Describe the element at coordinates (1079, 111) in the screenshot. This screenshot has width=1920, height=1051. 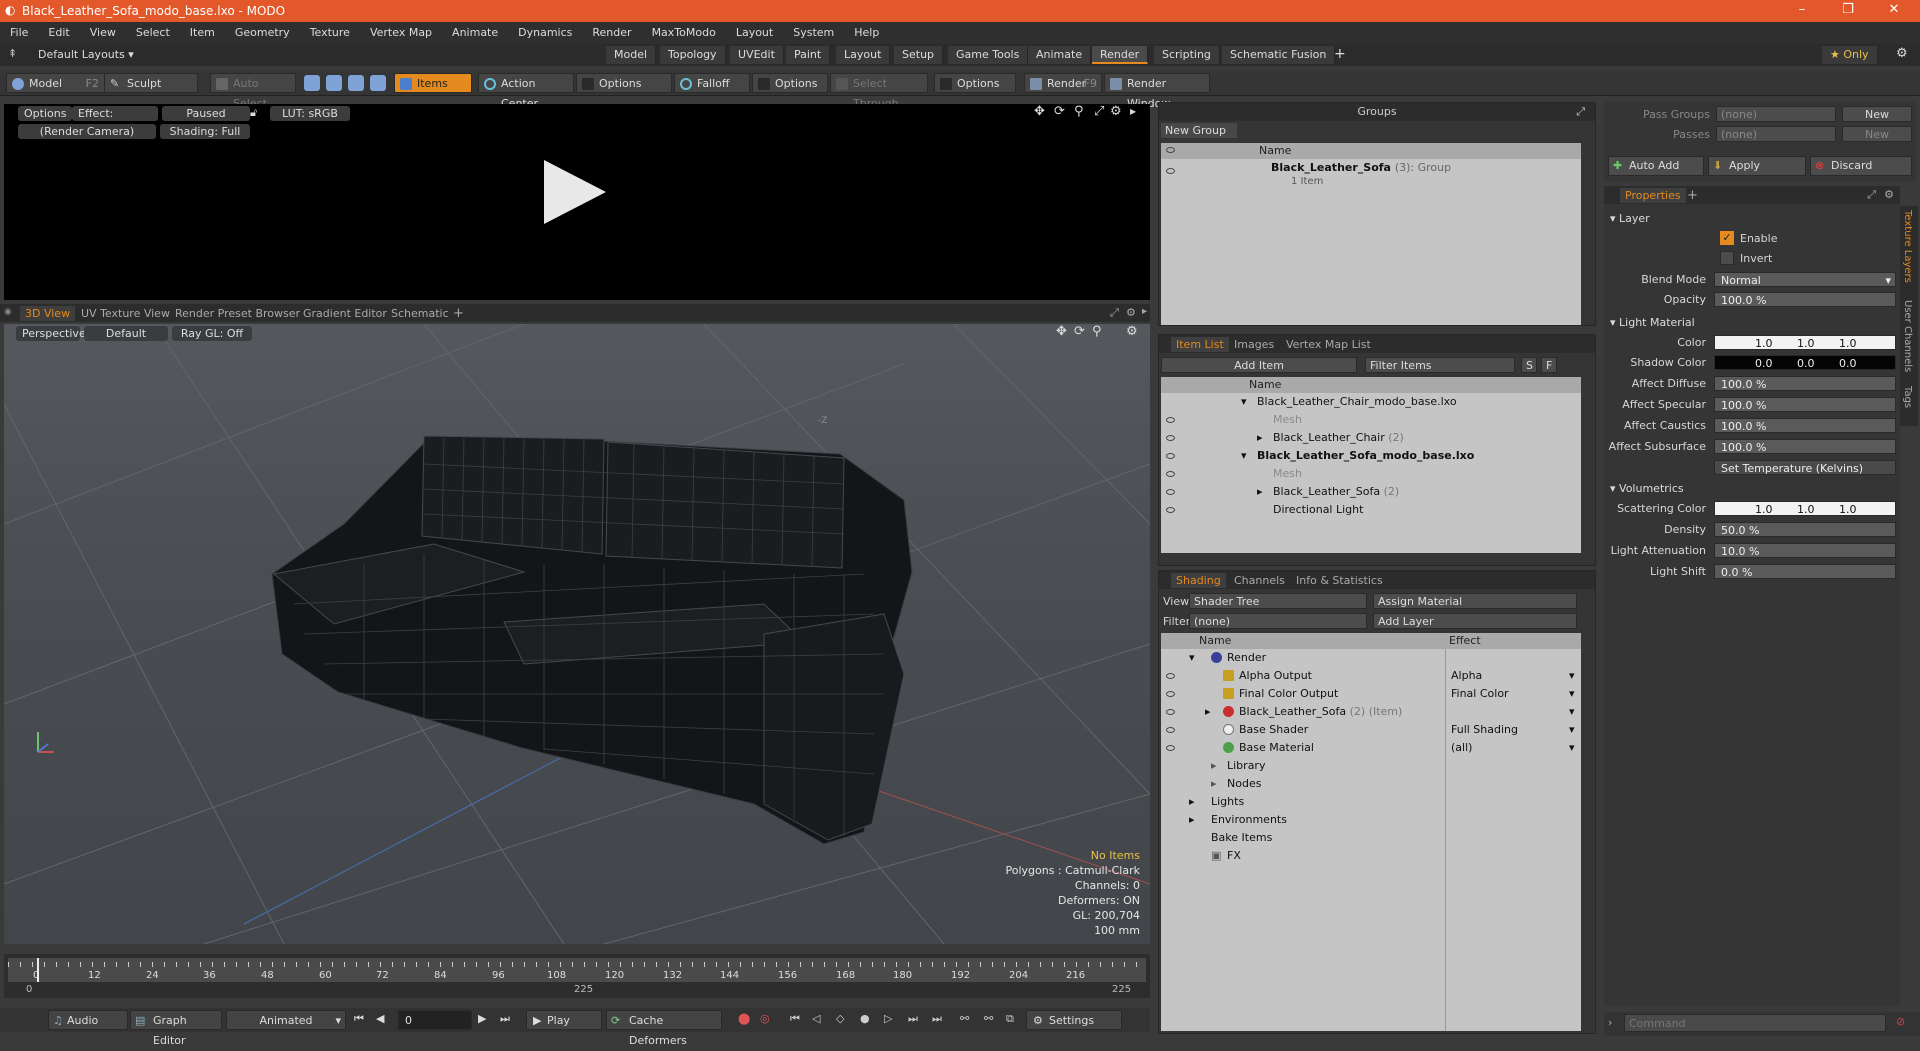
I see `zoom-view-icon: ⚲` at that location.